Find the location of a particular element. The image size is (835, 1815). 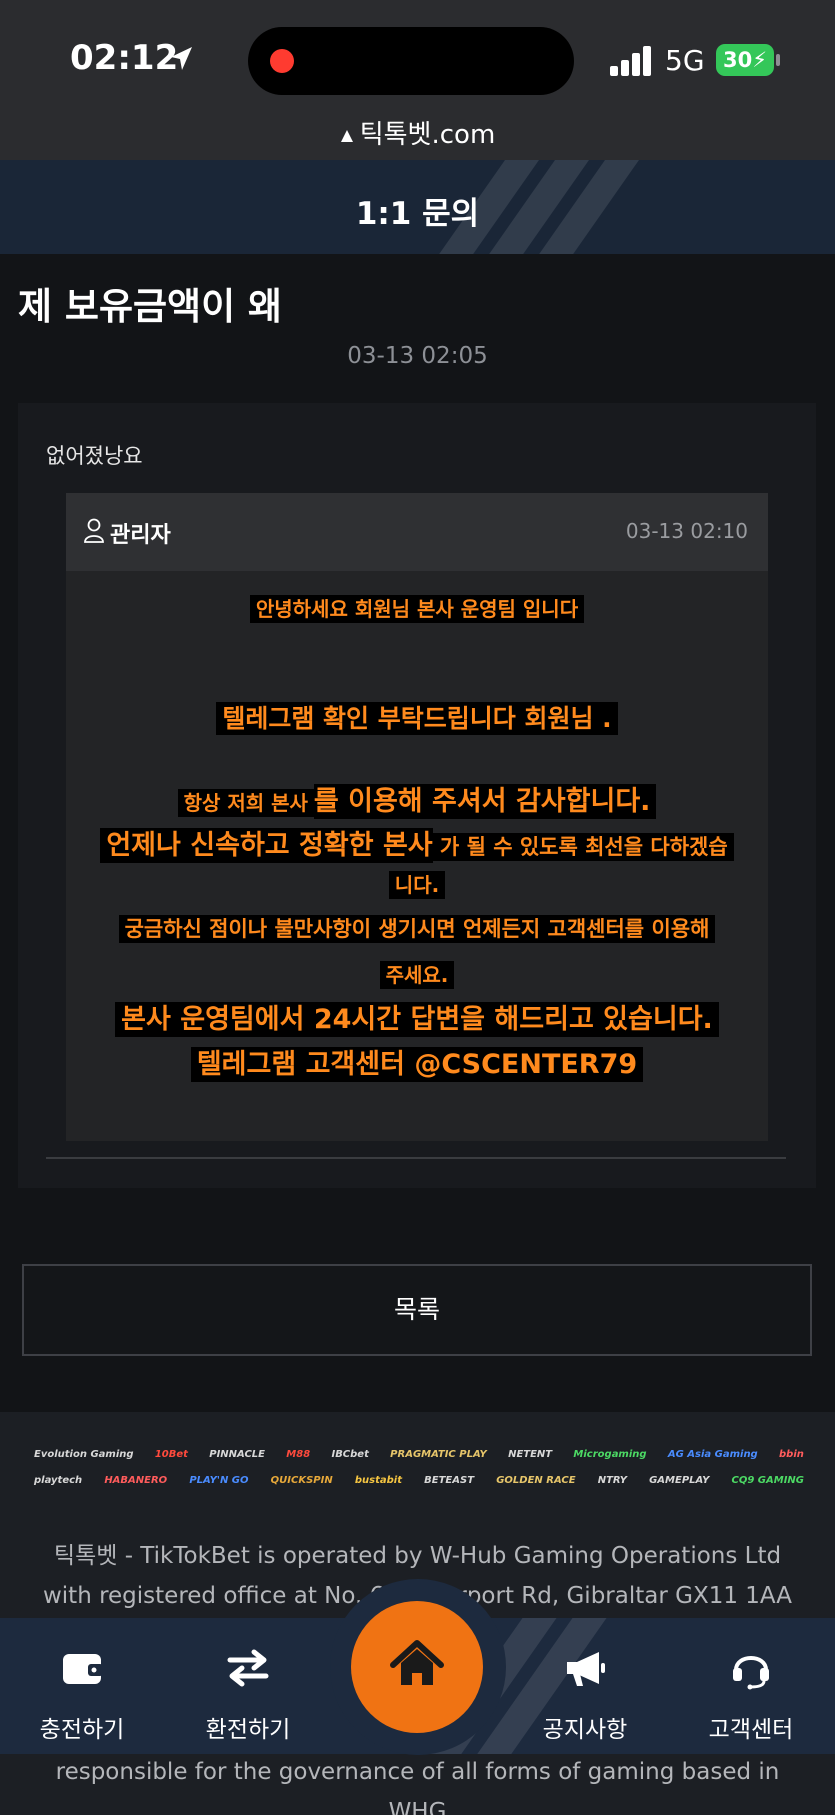

nav-support: 고객센터 is located at coordinates (751, 1686).